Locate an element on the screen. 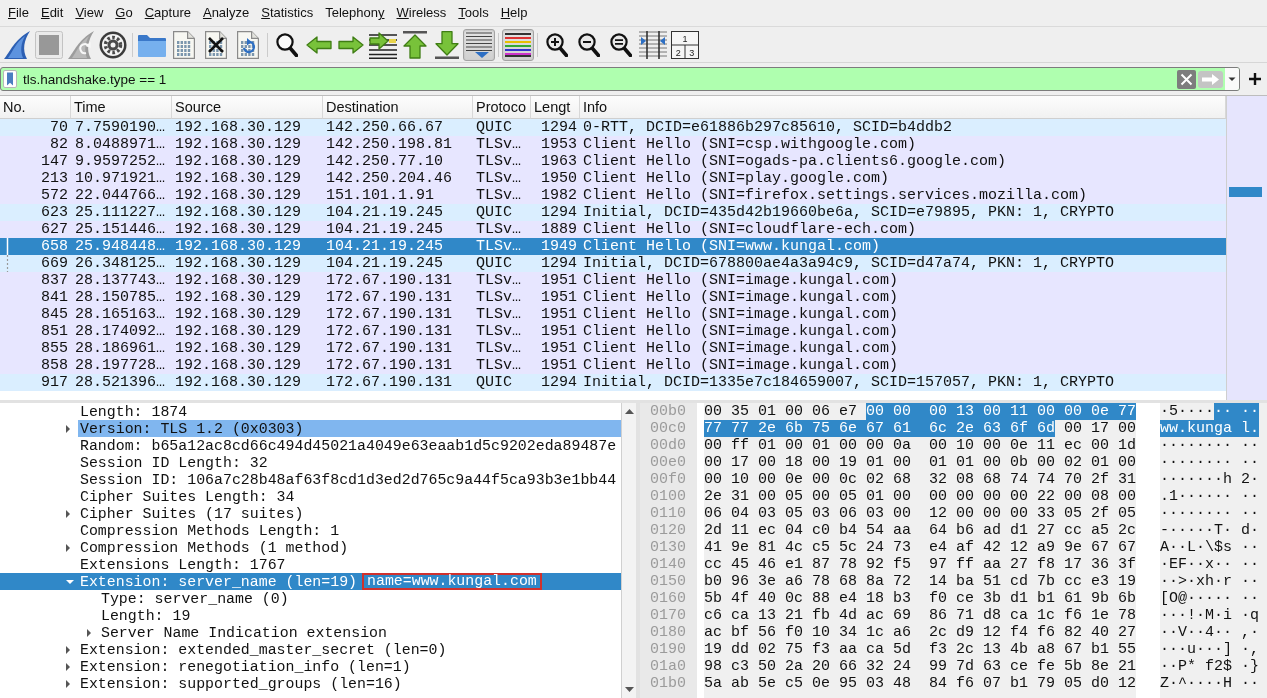  display-filter-input: tls.handshake.type == 1 is located at coordinates (597, 79).